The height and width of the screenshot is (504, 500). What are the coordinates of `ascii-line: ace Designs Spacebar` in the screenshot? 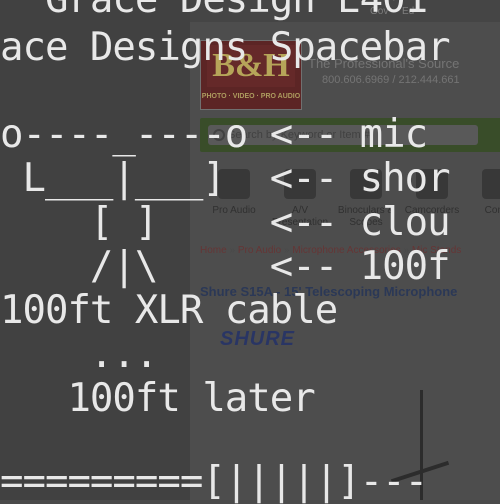 It's located at (225, 47).